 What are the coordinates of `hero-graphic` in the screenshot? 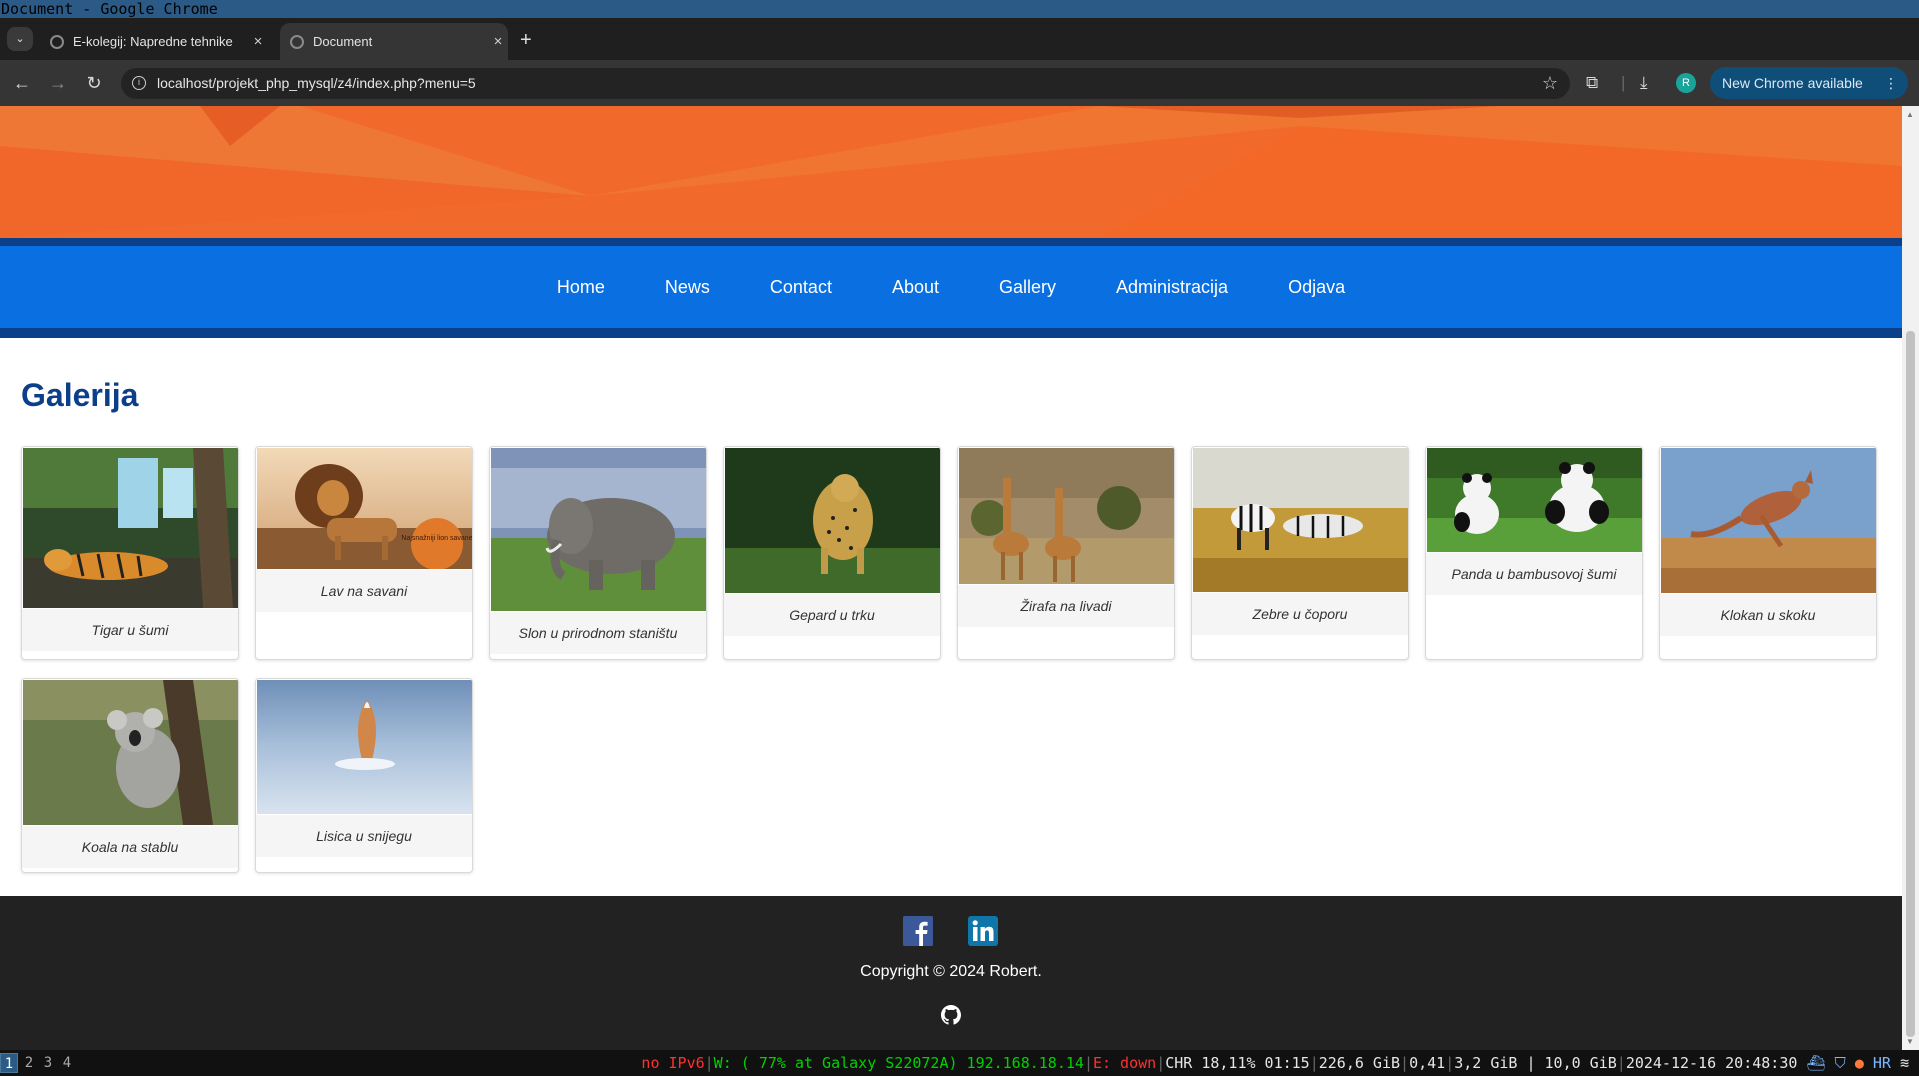 It's located at (951, 172).